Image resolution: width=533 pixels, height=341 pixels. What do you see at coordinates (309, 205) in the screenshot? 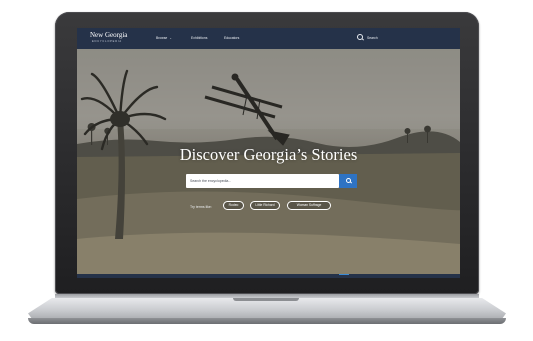
I see `suggestion-chip-woman-suffrage: Woman Suffrage` at bounding box center [309, 205].